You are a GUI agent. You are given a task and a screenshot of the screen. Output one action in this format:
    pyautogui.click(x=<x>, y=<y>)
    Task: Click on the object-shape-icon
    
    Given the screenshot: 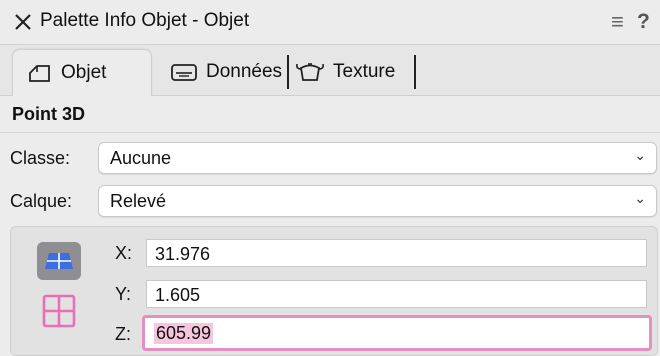 What is the action you would take?
    pyautogui.click(x=39, y=73)
    